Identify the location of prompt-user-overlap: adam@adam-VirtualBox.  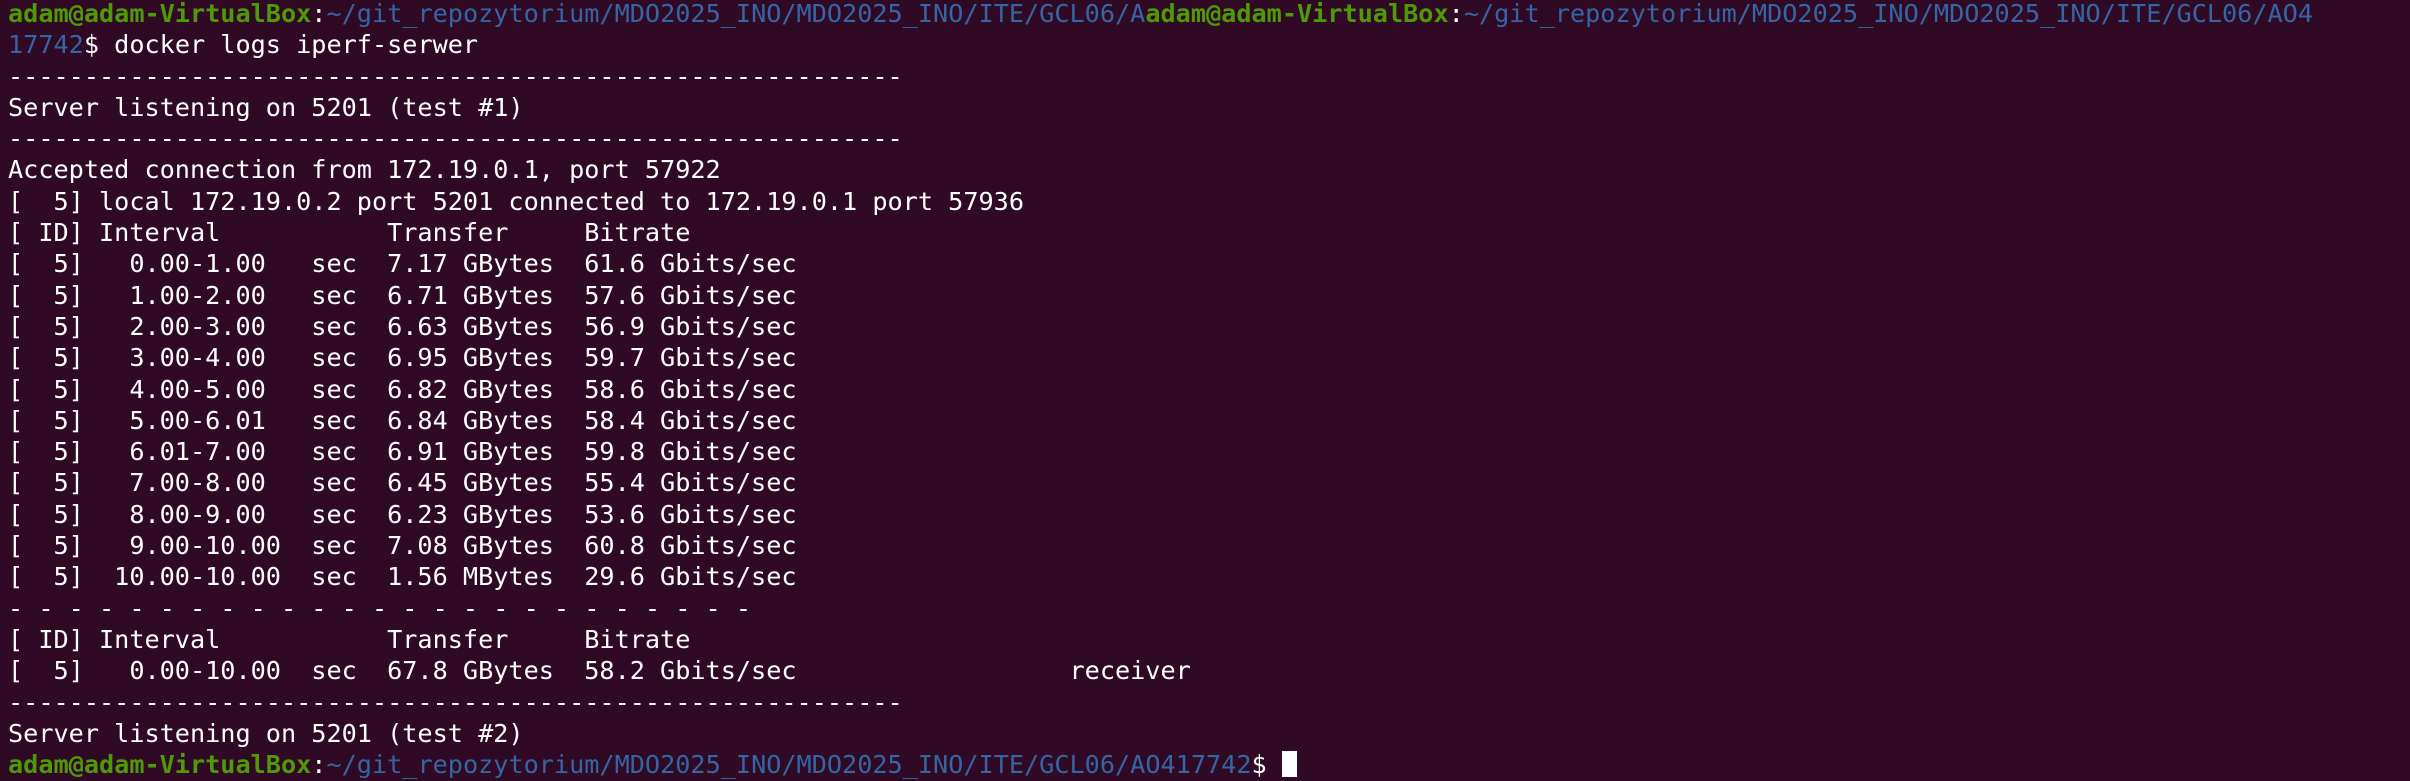
(1297, 14).